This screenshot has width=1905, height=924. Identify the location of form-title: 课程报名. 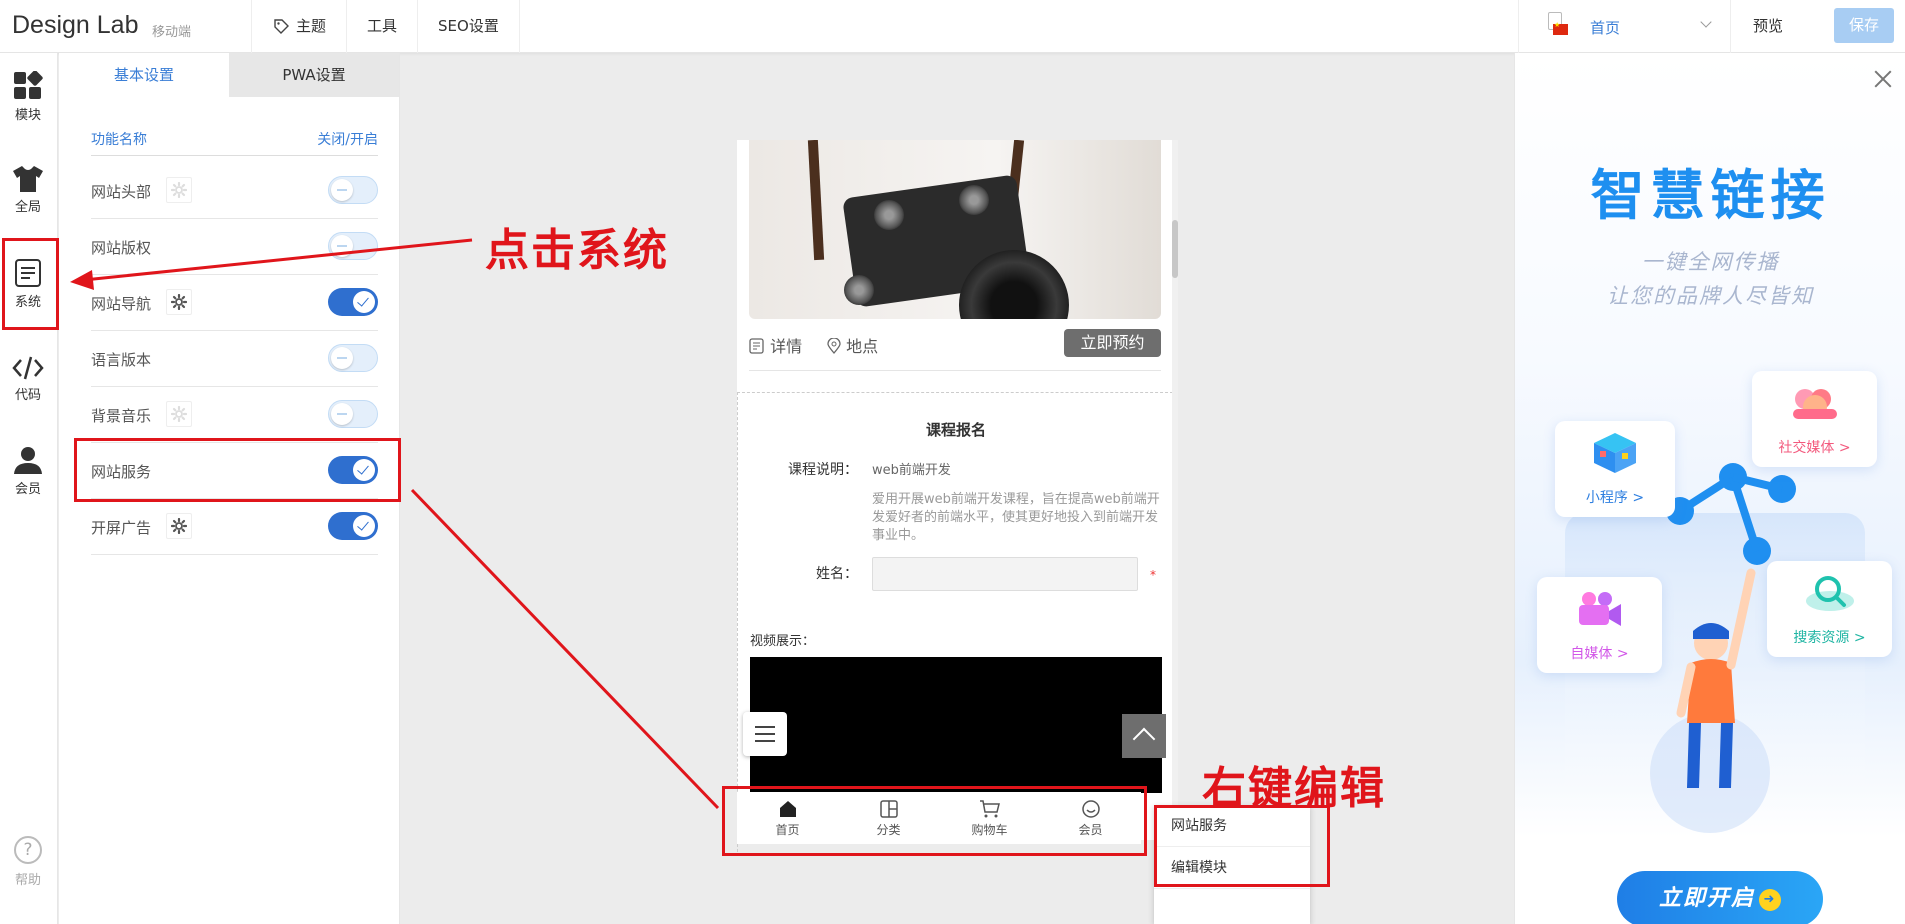
(955, 430).